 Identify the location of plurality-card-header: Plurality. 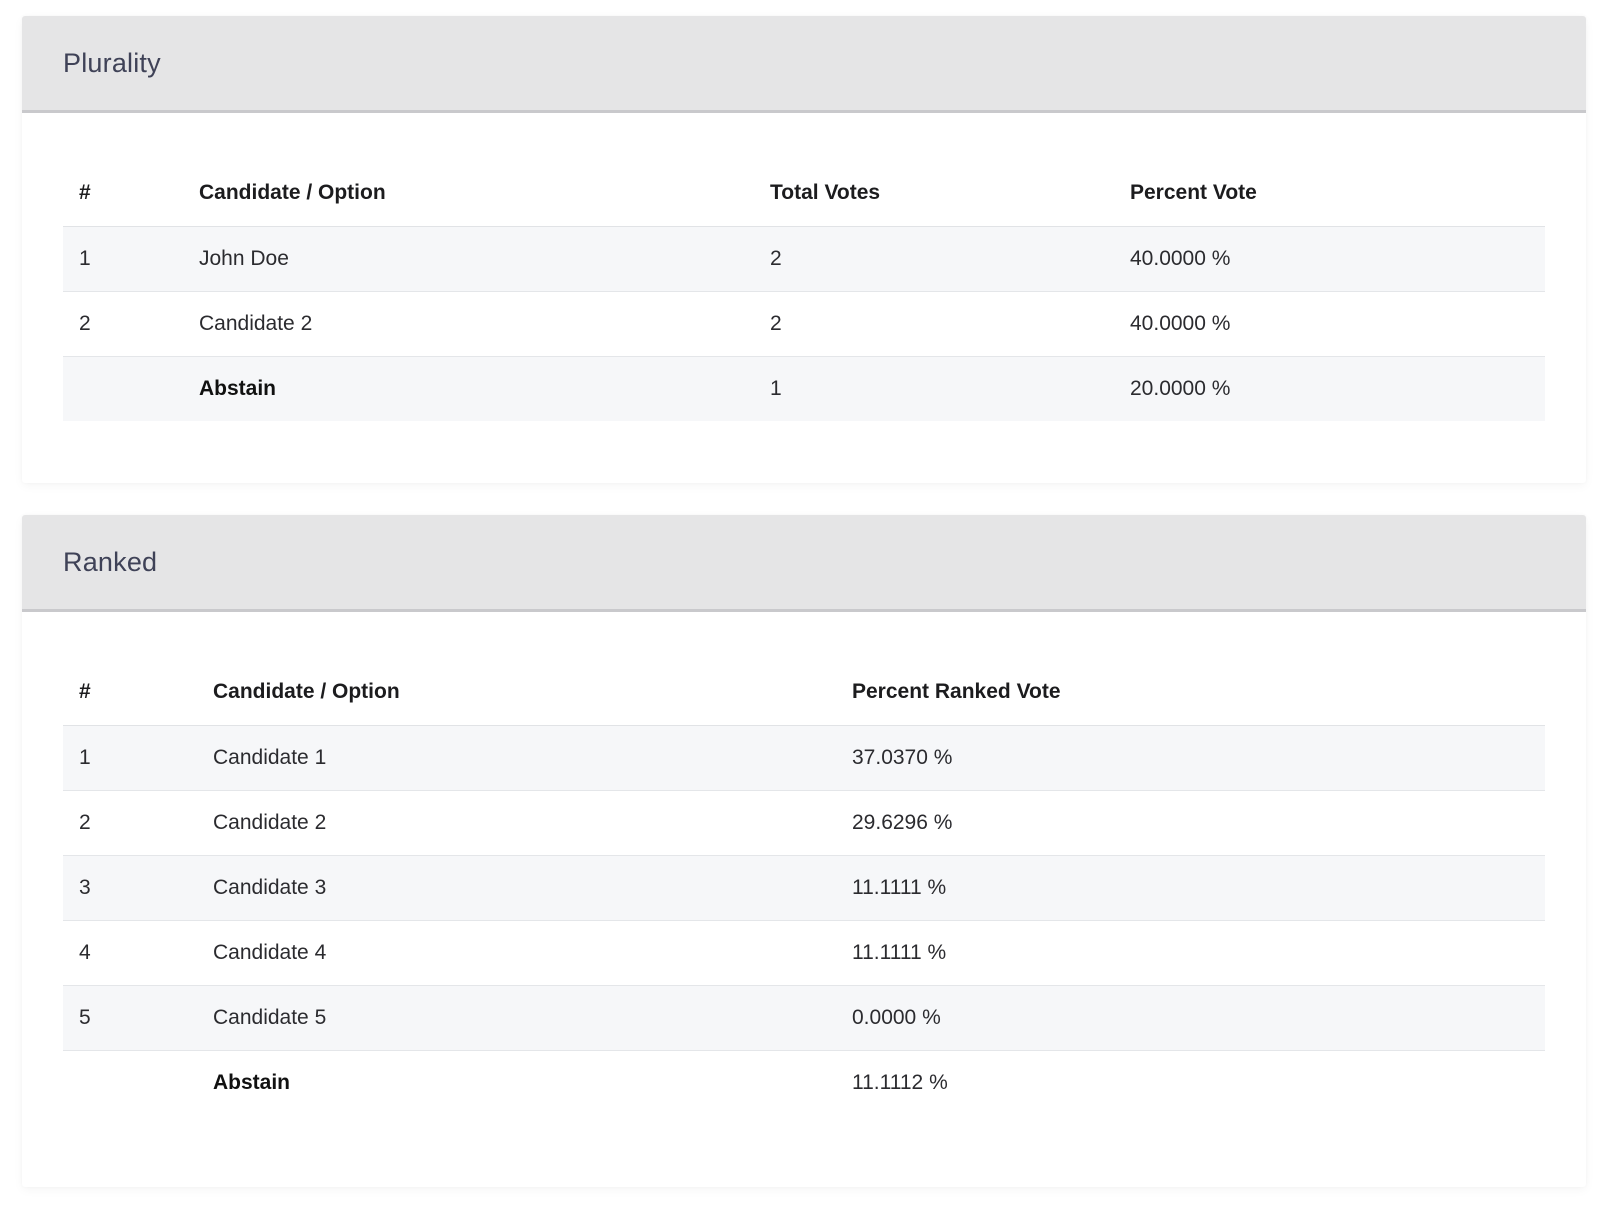
(804, 64).